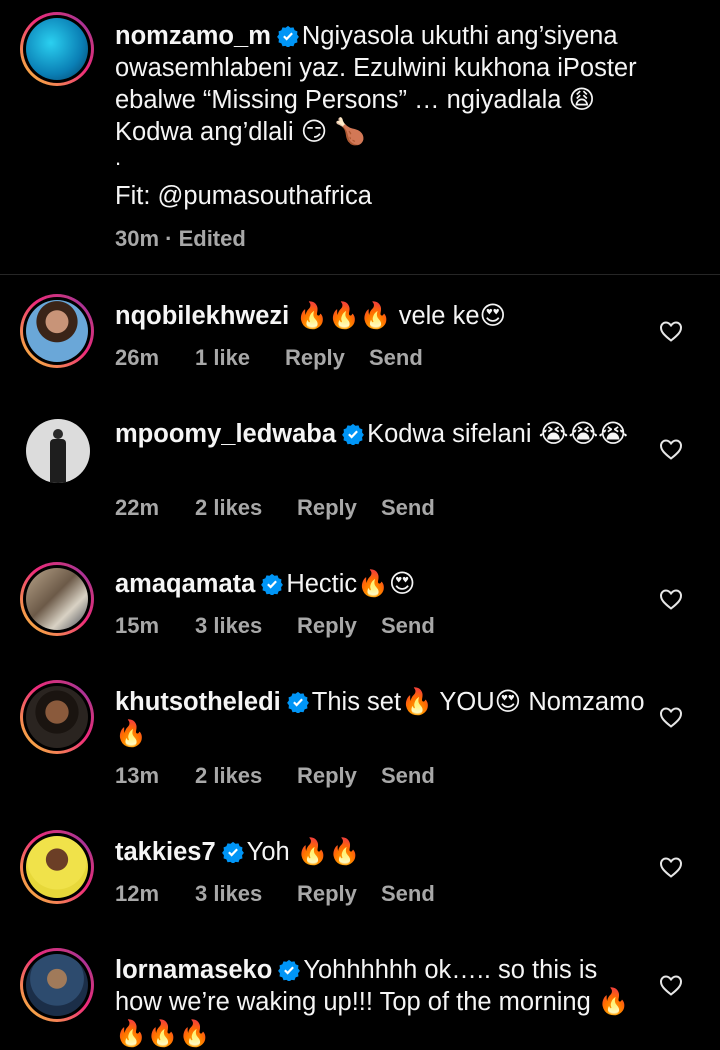 Image resolution: width=720 pixels, height=1050 pixels. Describe the element at coordinates (497, 434) in the screenshot. I see `comment-body: Kodwa sifelani 😭😭😭` at that location.